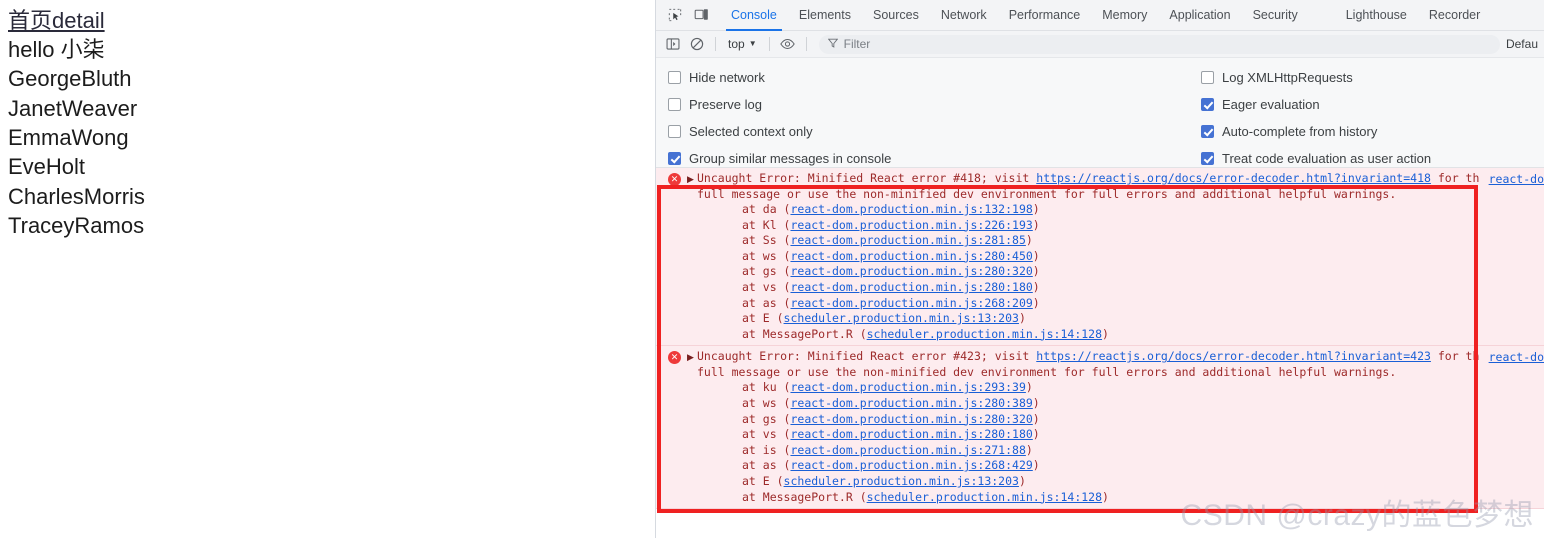 The width and height of the screenshot is (1544, 538). Describe the element at coordinates (673, 44) in the screenshot. I see `console-sidebar-icon` at that location.